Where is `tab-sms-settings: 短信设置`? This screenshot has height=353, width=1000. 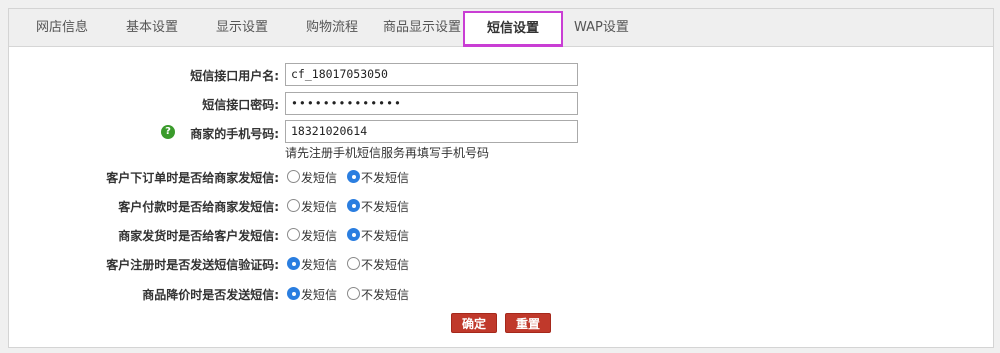
tab-sms-settings: 短信设置 is located at coordinates (513, 29).